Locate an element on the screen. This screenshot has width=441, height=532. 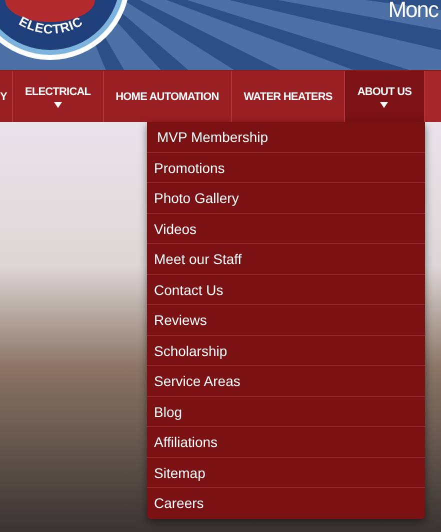
menu-item: Meet our Staff is located at coordinates (286, 259).